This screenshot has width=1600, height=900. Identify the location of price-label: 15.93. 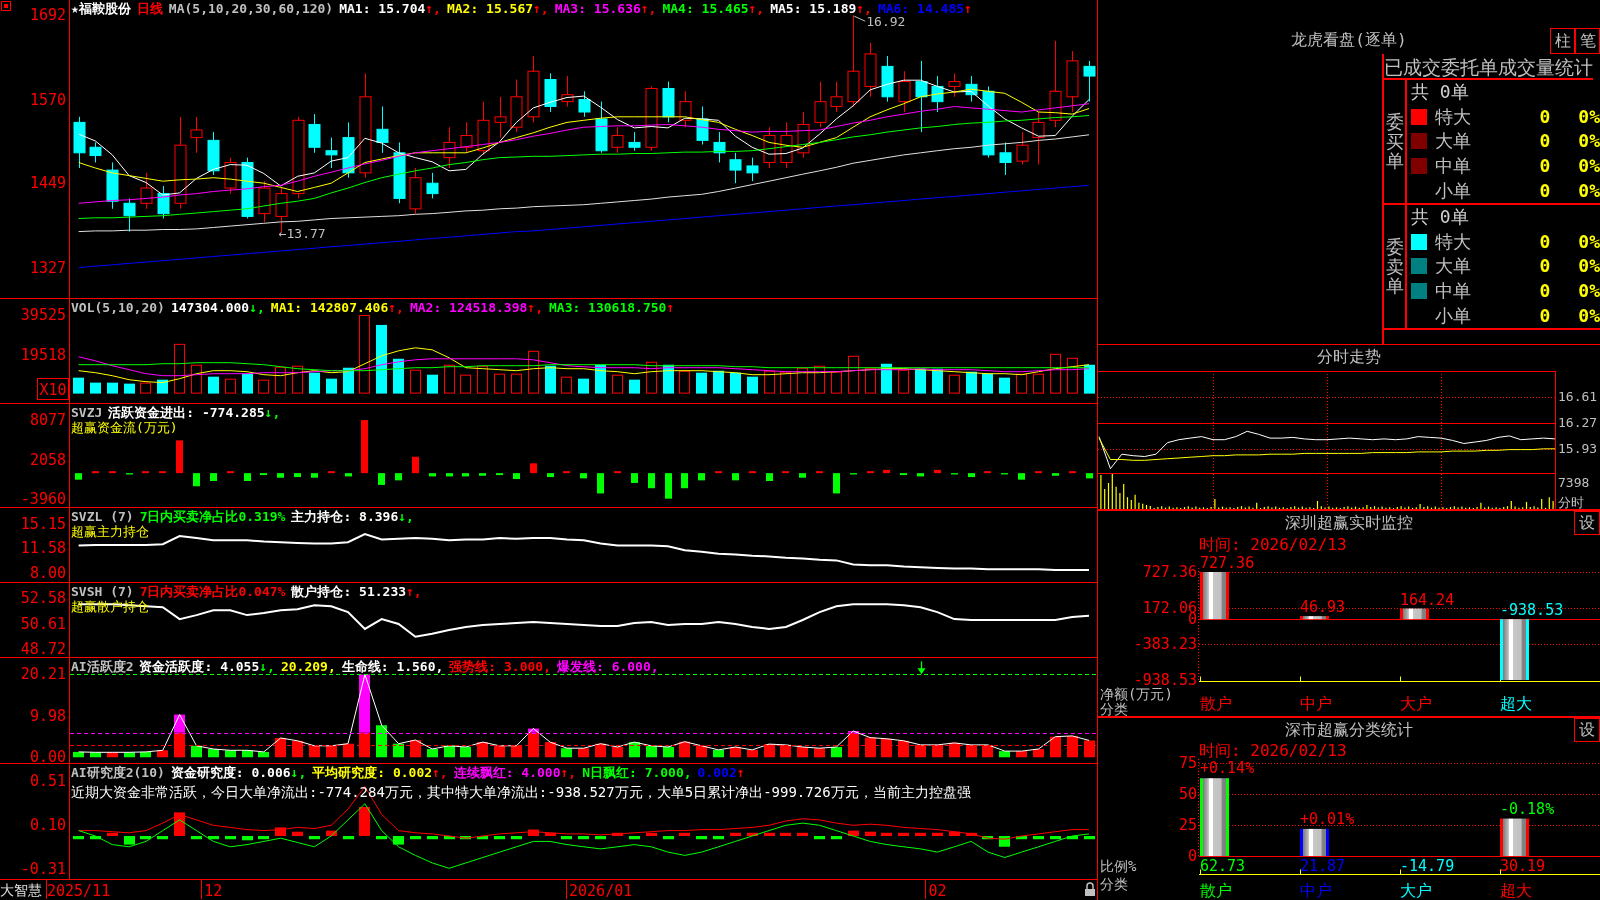
(1578, 448).